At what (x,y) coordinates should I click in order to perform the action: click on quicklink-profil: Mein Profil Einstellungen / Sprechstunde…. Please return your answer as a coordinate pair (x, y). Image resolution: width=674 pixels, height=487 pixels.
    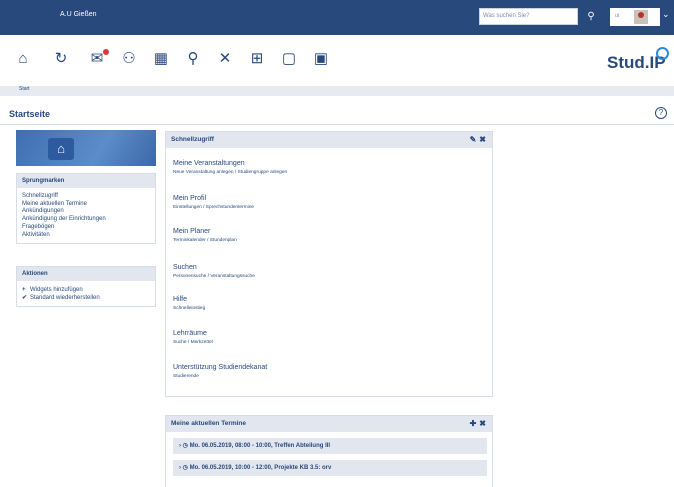
    Looking at the image, I should click on (213, 202).